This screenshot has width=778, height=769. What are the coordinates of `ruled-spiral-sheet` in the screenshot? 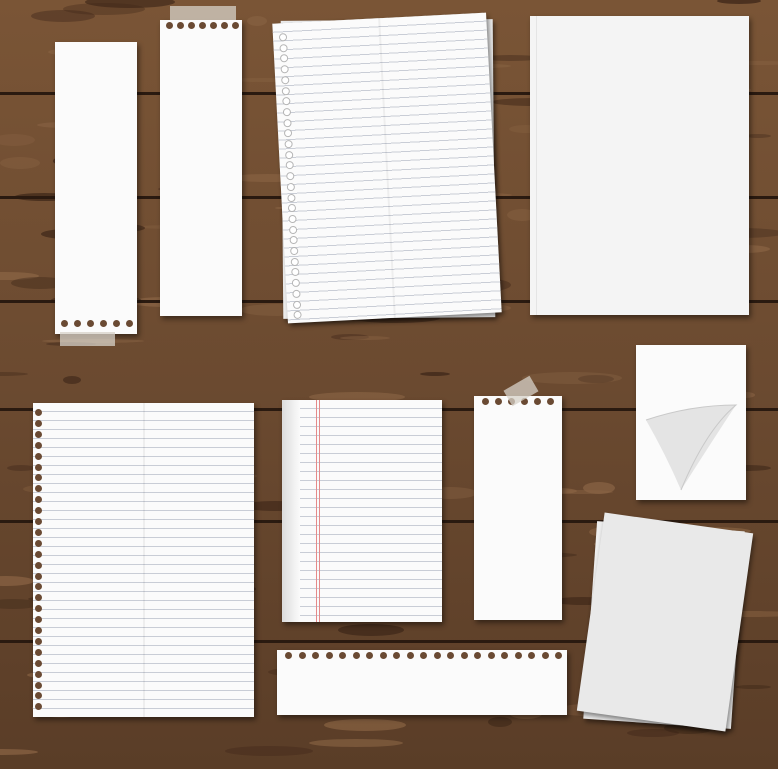 It's located at (387, 168).